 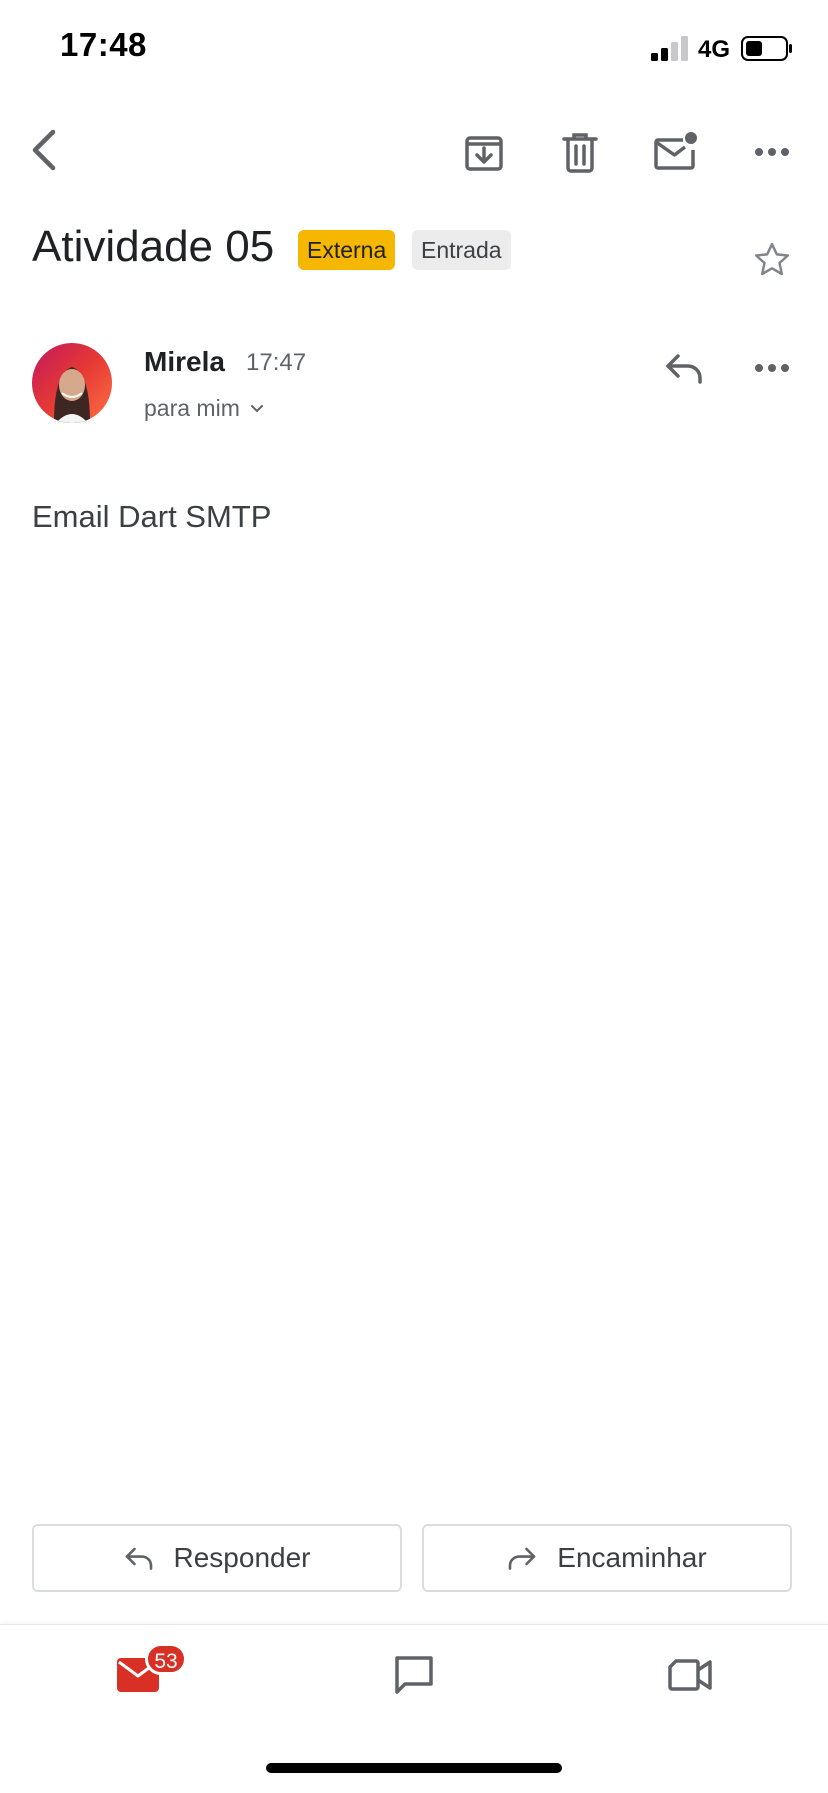 What do you see at coordinates (184, 361) in the screenshot?
I see `sender-name: Mirela` at bounding box center [184, 361].